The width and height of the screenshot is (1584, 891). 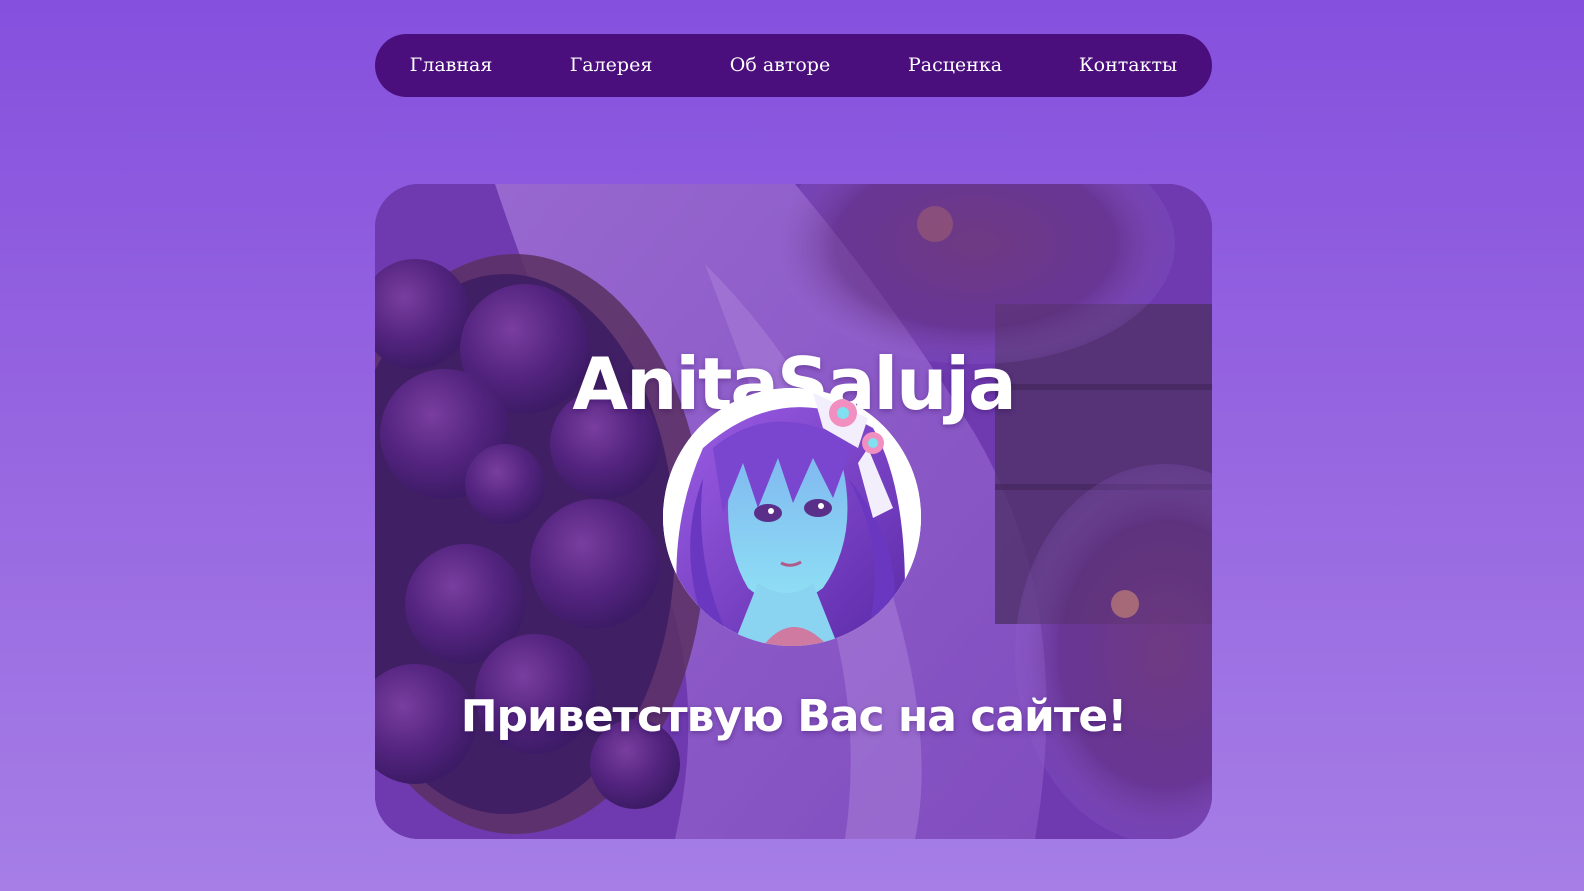 I want to click on nav-link-contacts: Контакты, so click(x=1128, y=65).